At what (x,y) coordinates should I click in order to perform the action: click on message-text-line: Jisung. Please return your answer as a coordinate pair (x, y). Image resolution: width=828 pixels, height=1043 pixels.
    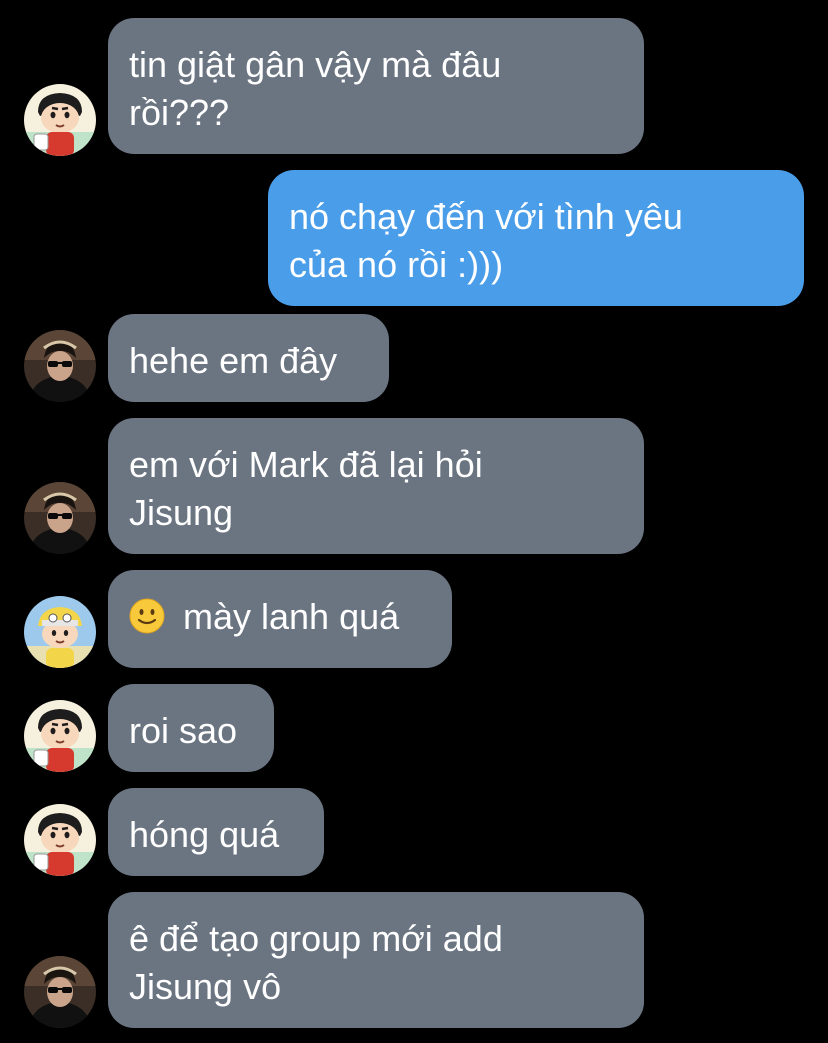
    Looking at the image, I should click on (181, 512).